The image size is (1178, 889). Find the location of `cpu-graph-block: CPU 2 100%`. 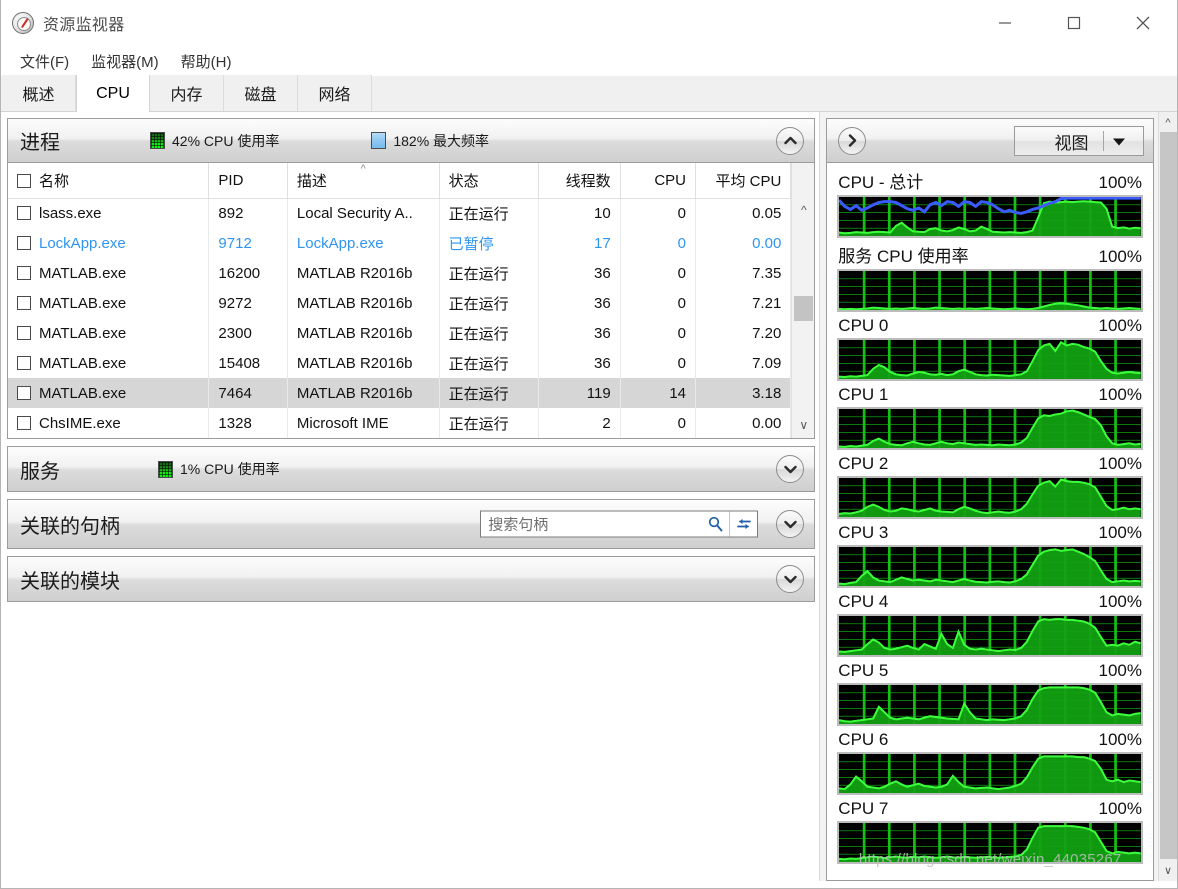

cpu-graph-block: CPU 2 100% is located at coordinates (990, 486).